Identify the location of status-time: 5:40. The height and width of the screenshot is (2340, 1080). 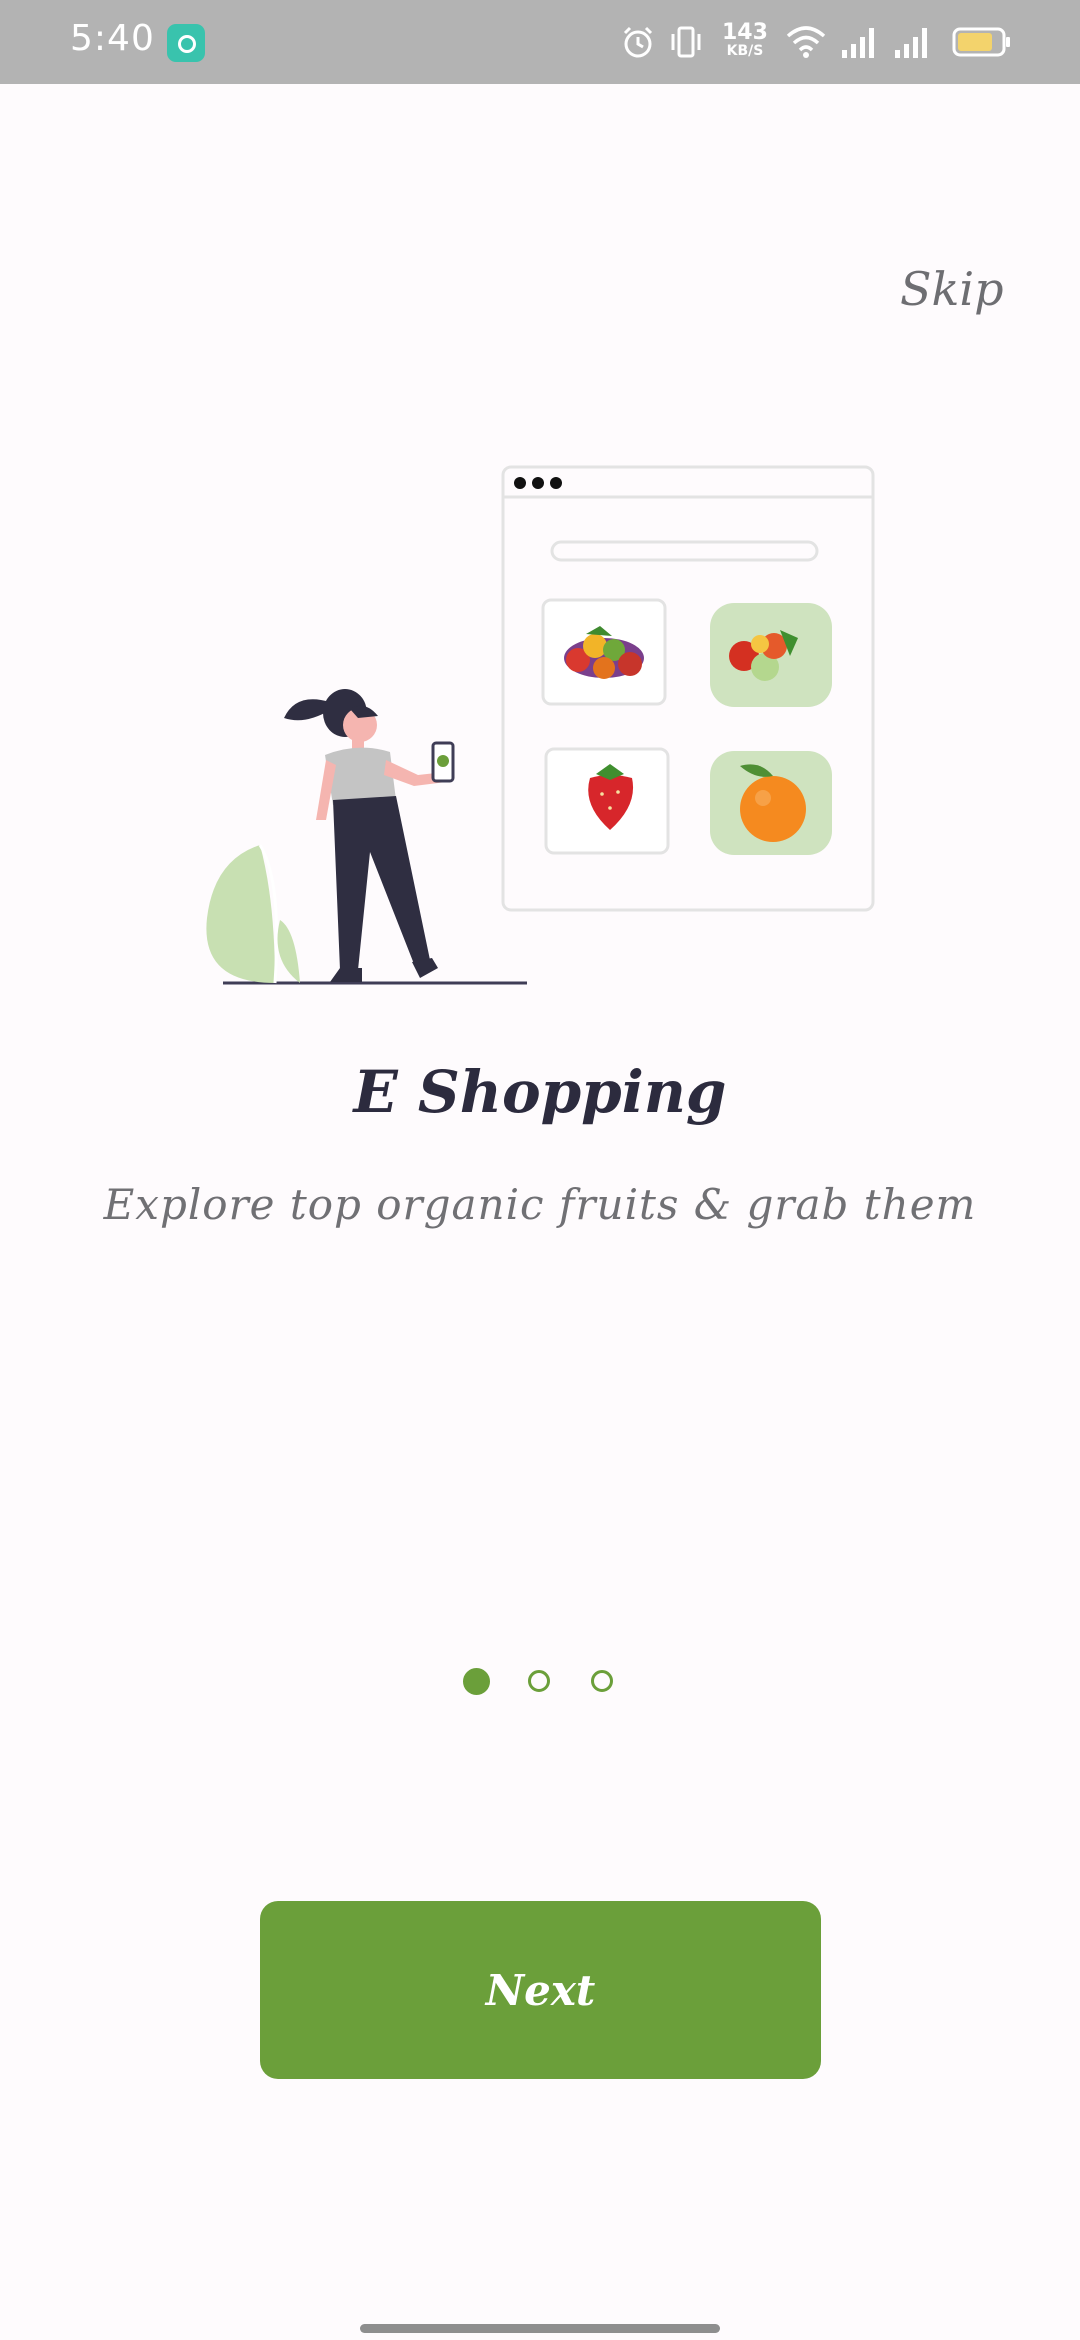
(112, 38).